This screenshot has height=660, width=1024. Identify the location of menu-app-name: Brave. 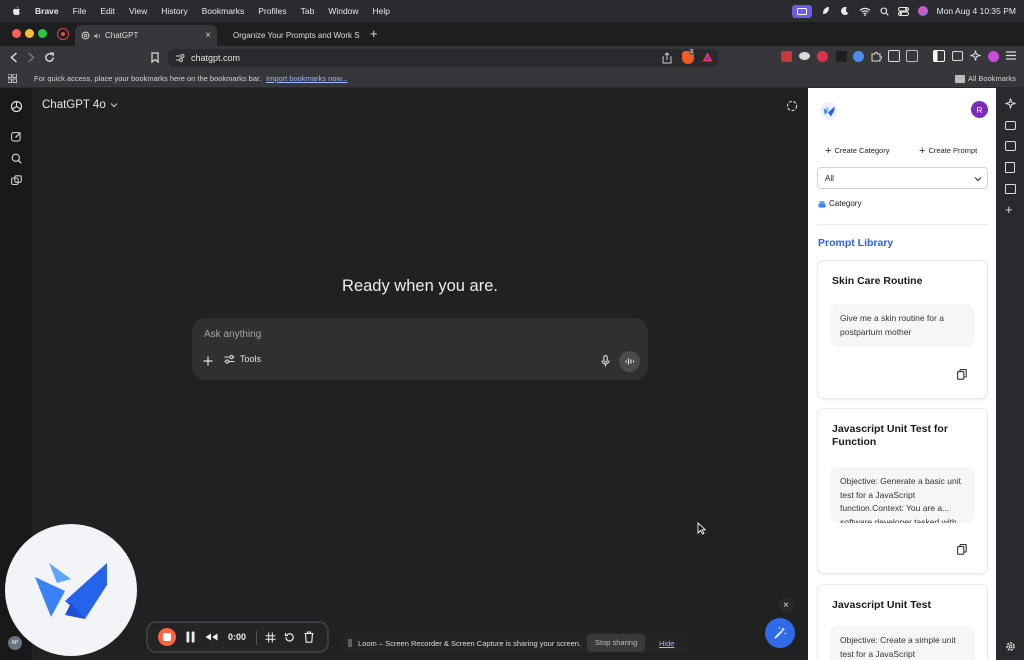
(47, 11).